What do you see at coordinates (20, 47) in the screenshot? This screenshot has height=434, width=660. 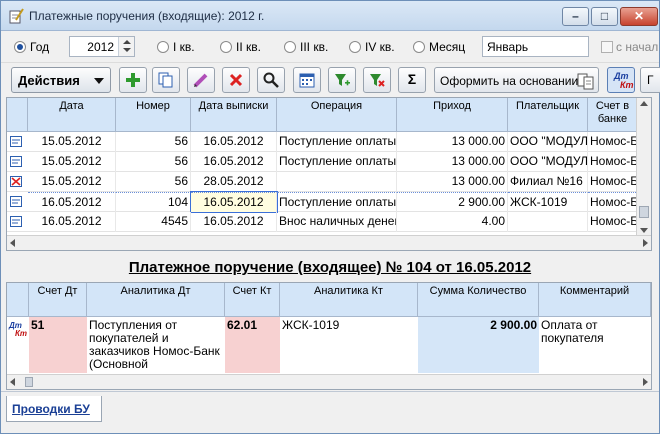 I see `year-radio` at bounding box center [20, 47].